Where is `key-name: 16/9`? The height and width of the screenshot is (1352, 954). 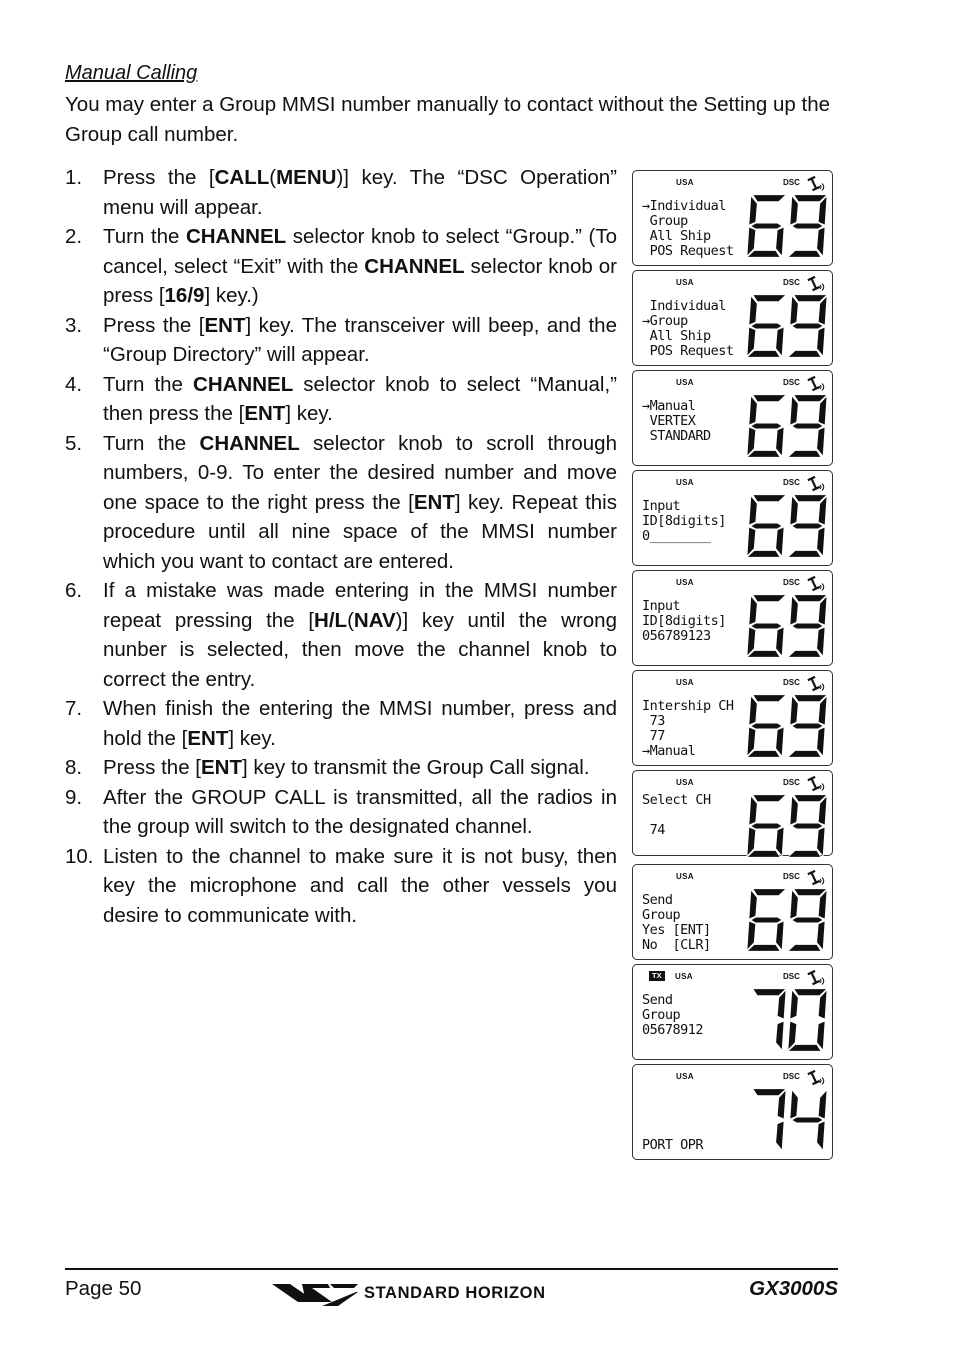
key-name: 16/9 is located at coordinates (184, 295).